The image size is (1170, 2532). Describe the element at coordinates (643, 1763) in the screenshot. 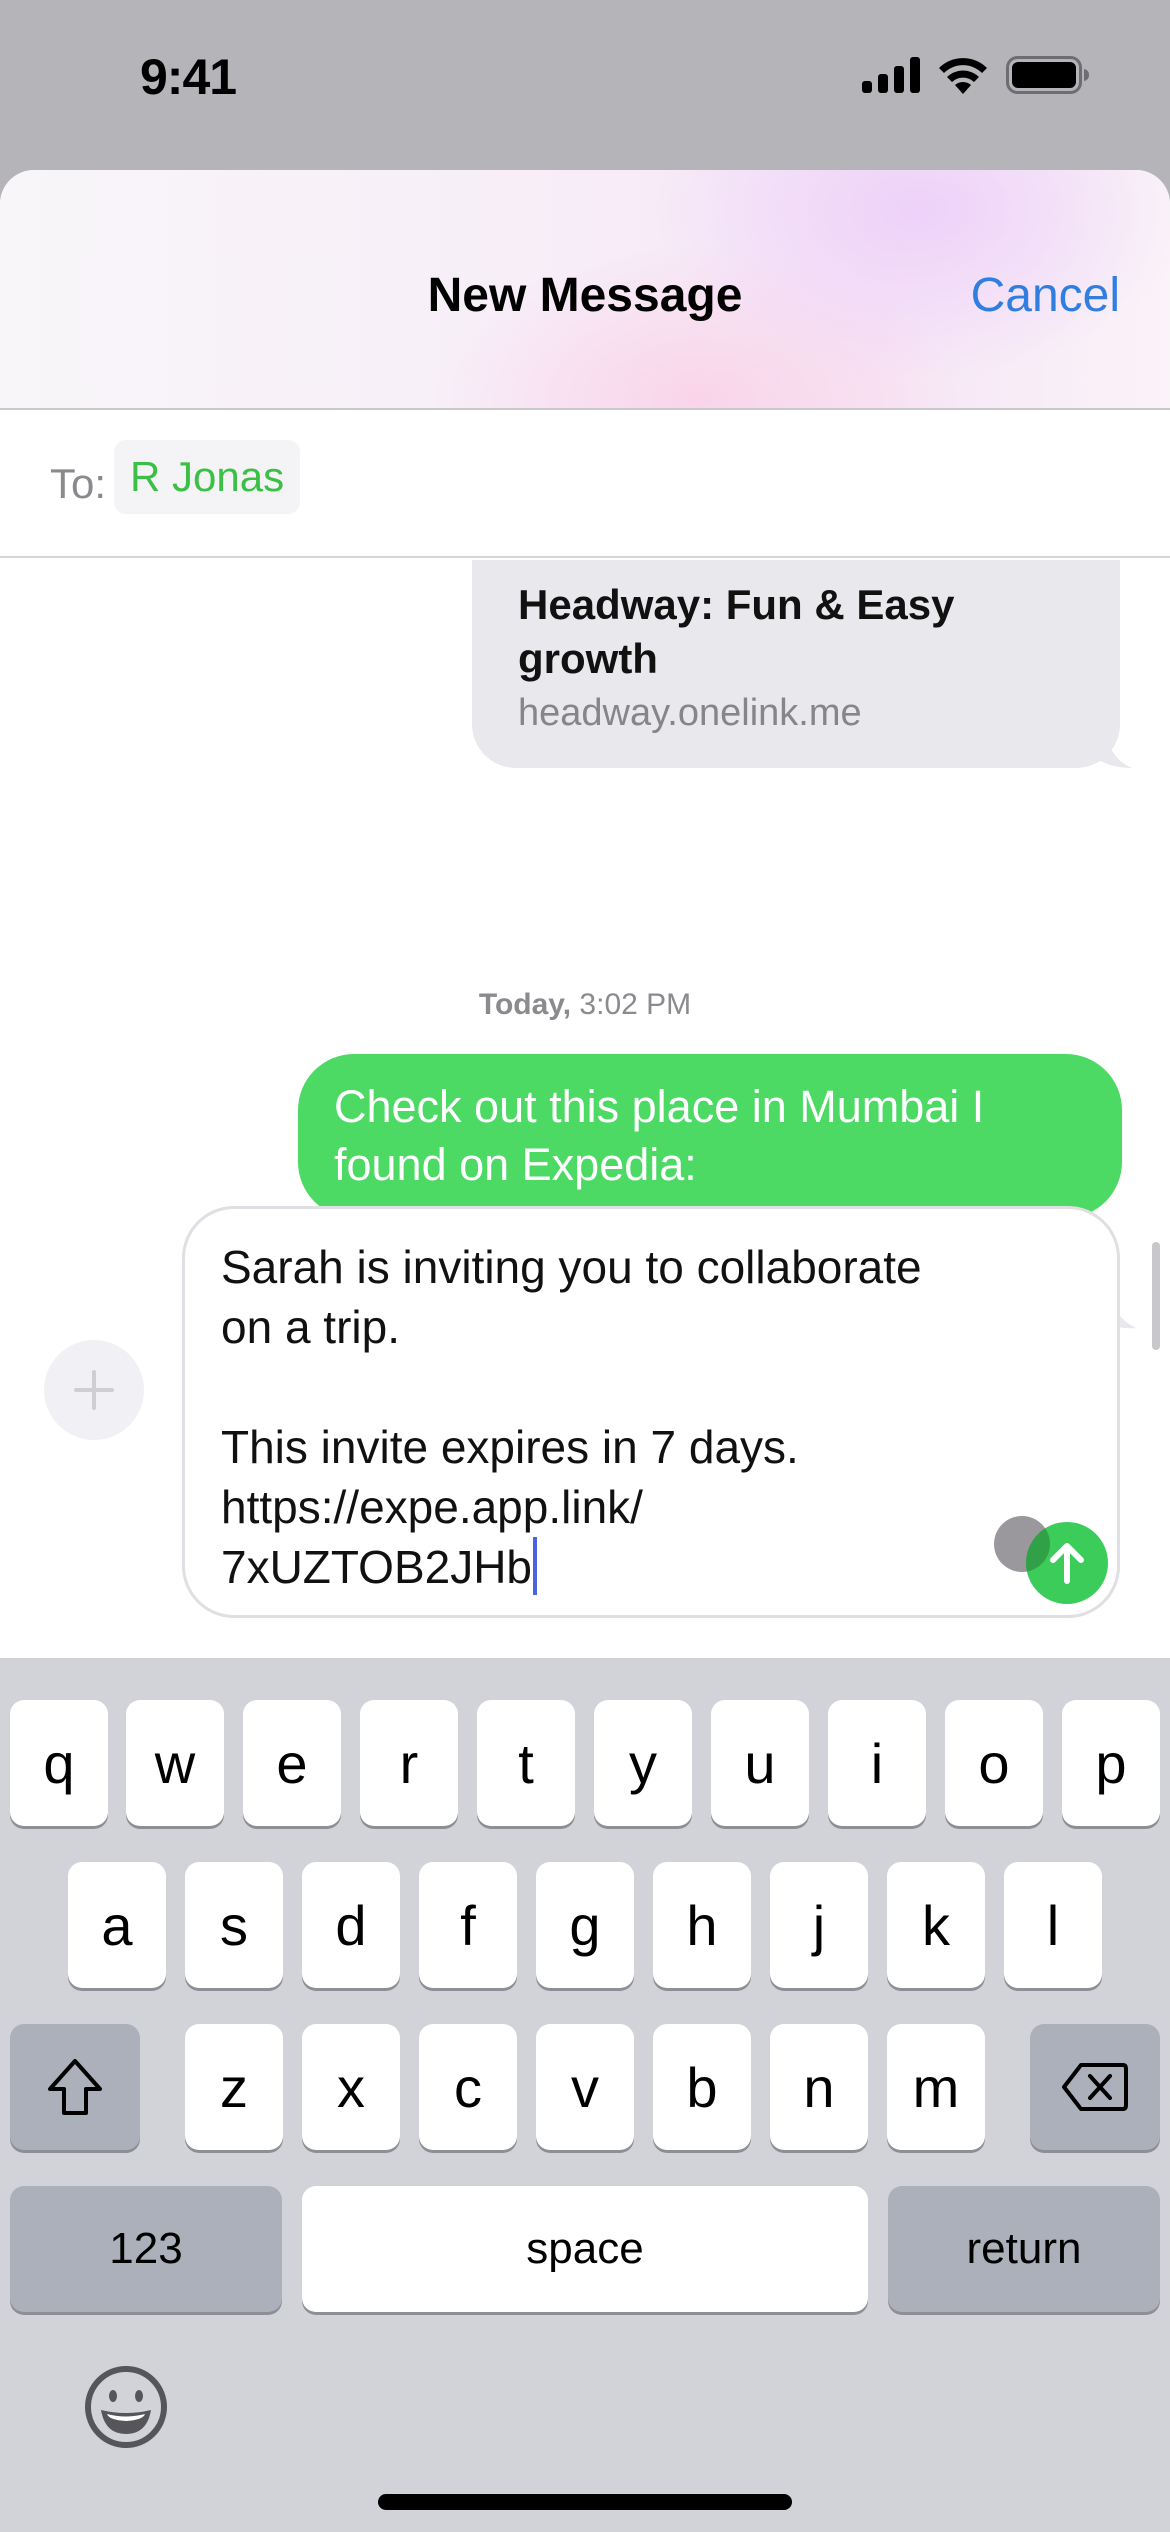

I see `key-y: y` at that location.